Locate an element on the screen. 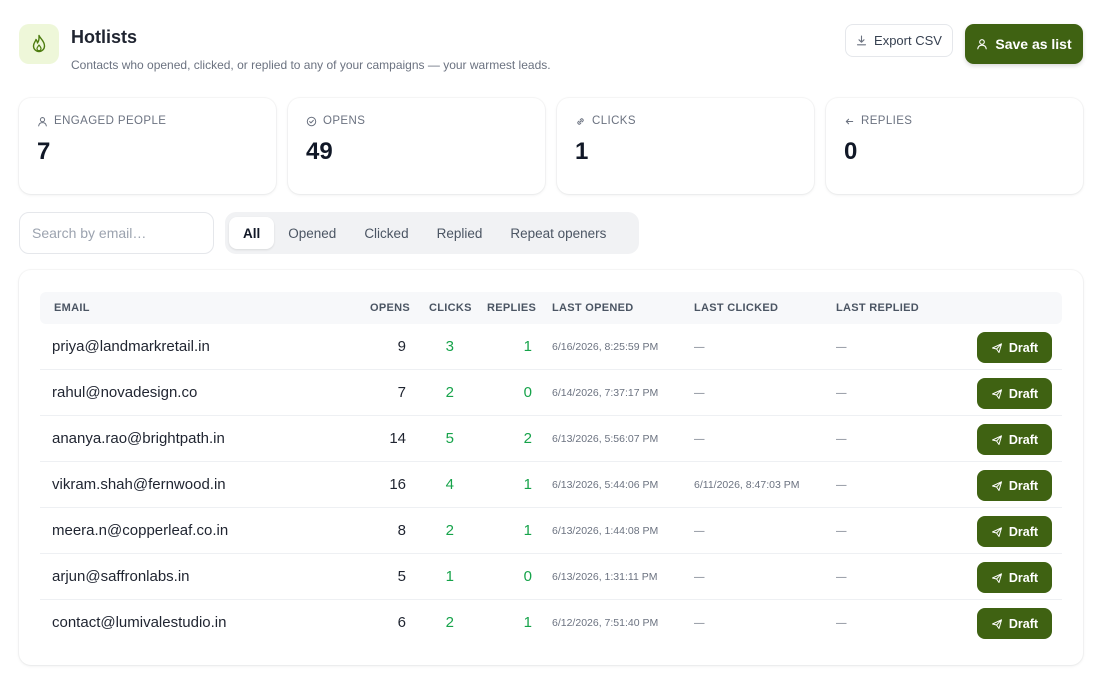 Image resolution: width=1100 pixels, height=690 pixels. row-last-clicked: 6/11/2026, 8:47:03 PM is located at coordinates (747, 485).